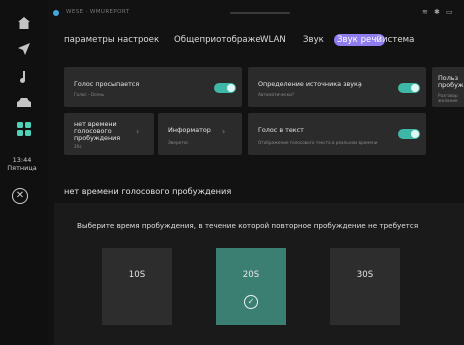 This screenshot has height=345, width=464. Describe the element at coordinates (310, 84) in the screenshot. I see `card-sound-source-title: Определение источника звука` at that location.